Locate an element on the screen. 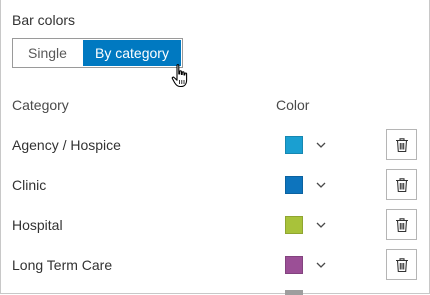 Image resolution: width=430 pixels, height=295 pixels. category-row: Long Term Care is located at coordinates (215, 265).